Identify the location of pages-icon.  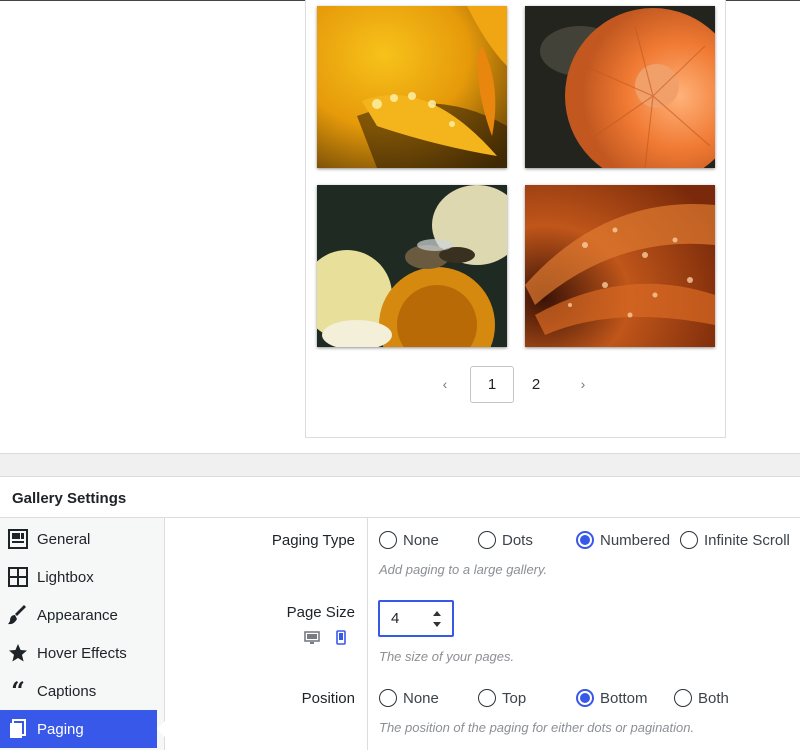
(18, 729).